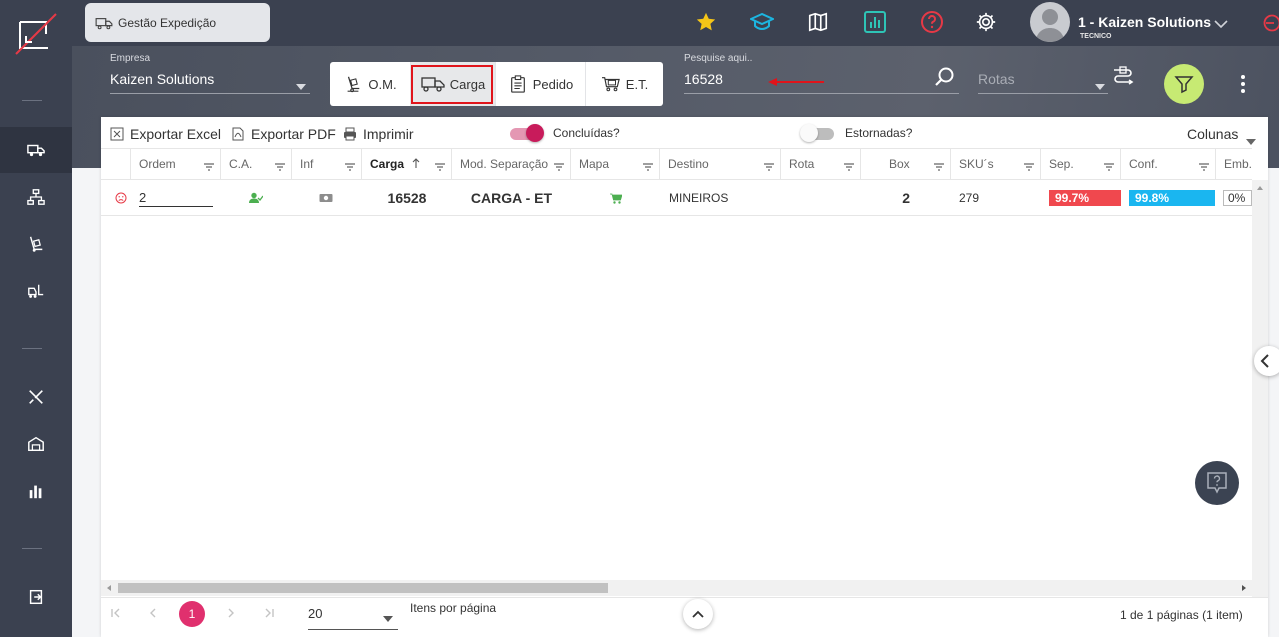 The width and height of the screenshot is (1279, 637). Describe the element at coordinates (1123, 78) in the screenshot. I see `route-icon` at that location.